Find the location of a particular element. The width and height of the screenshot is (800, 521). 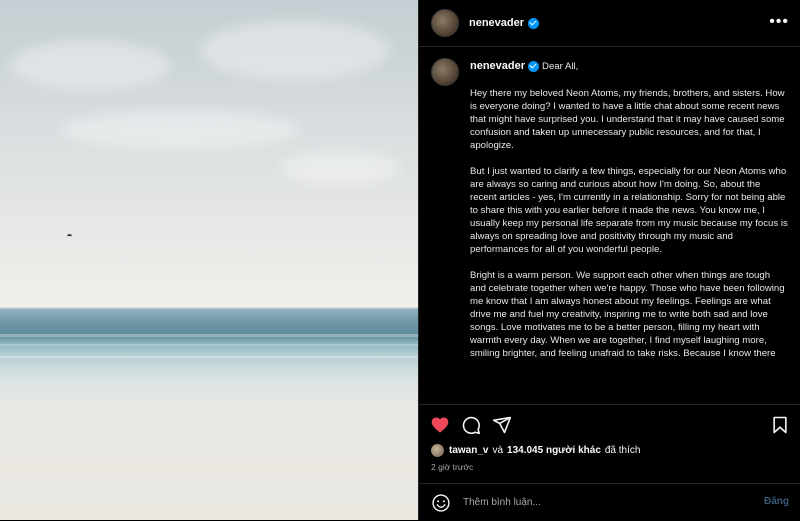

likes-others: 134.045 người khác is located at coordinates (554, 450).